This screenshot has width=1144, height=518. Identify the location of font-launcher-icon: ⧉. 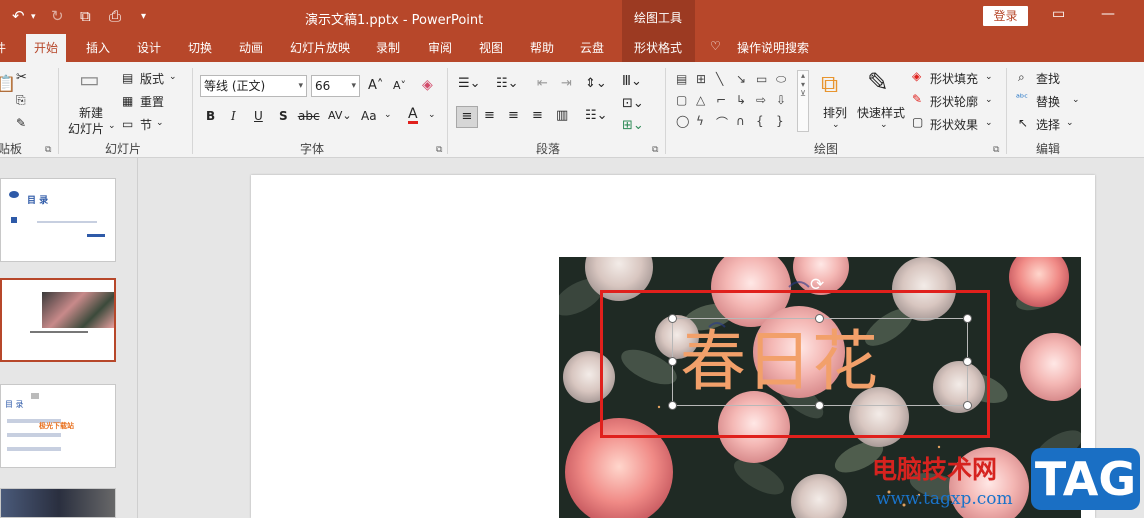
(439, 150).